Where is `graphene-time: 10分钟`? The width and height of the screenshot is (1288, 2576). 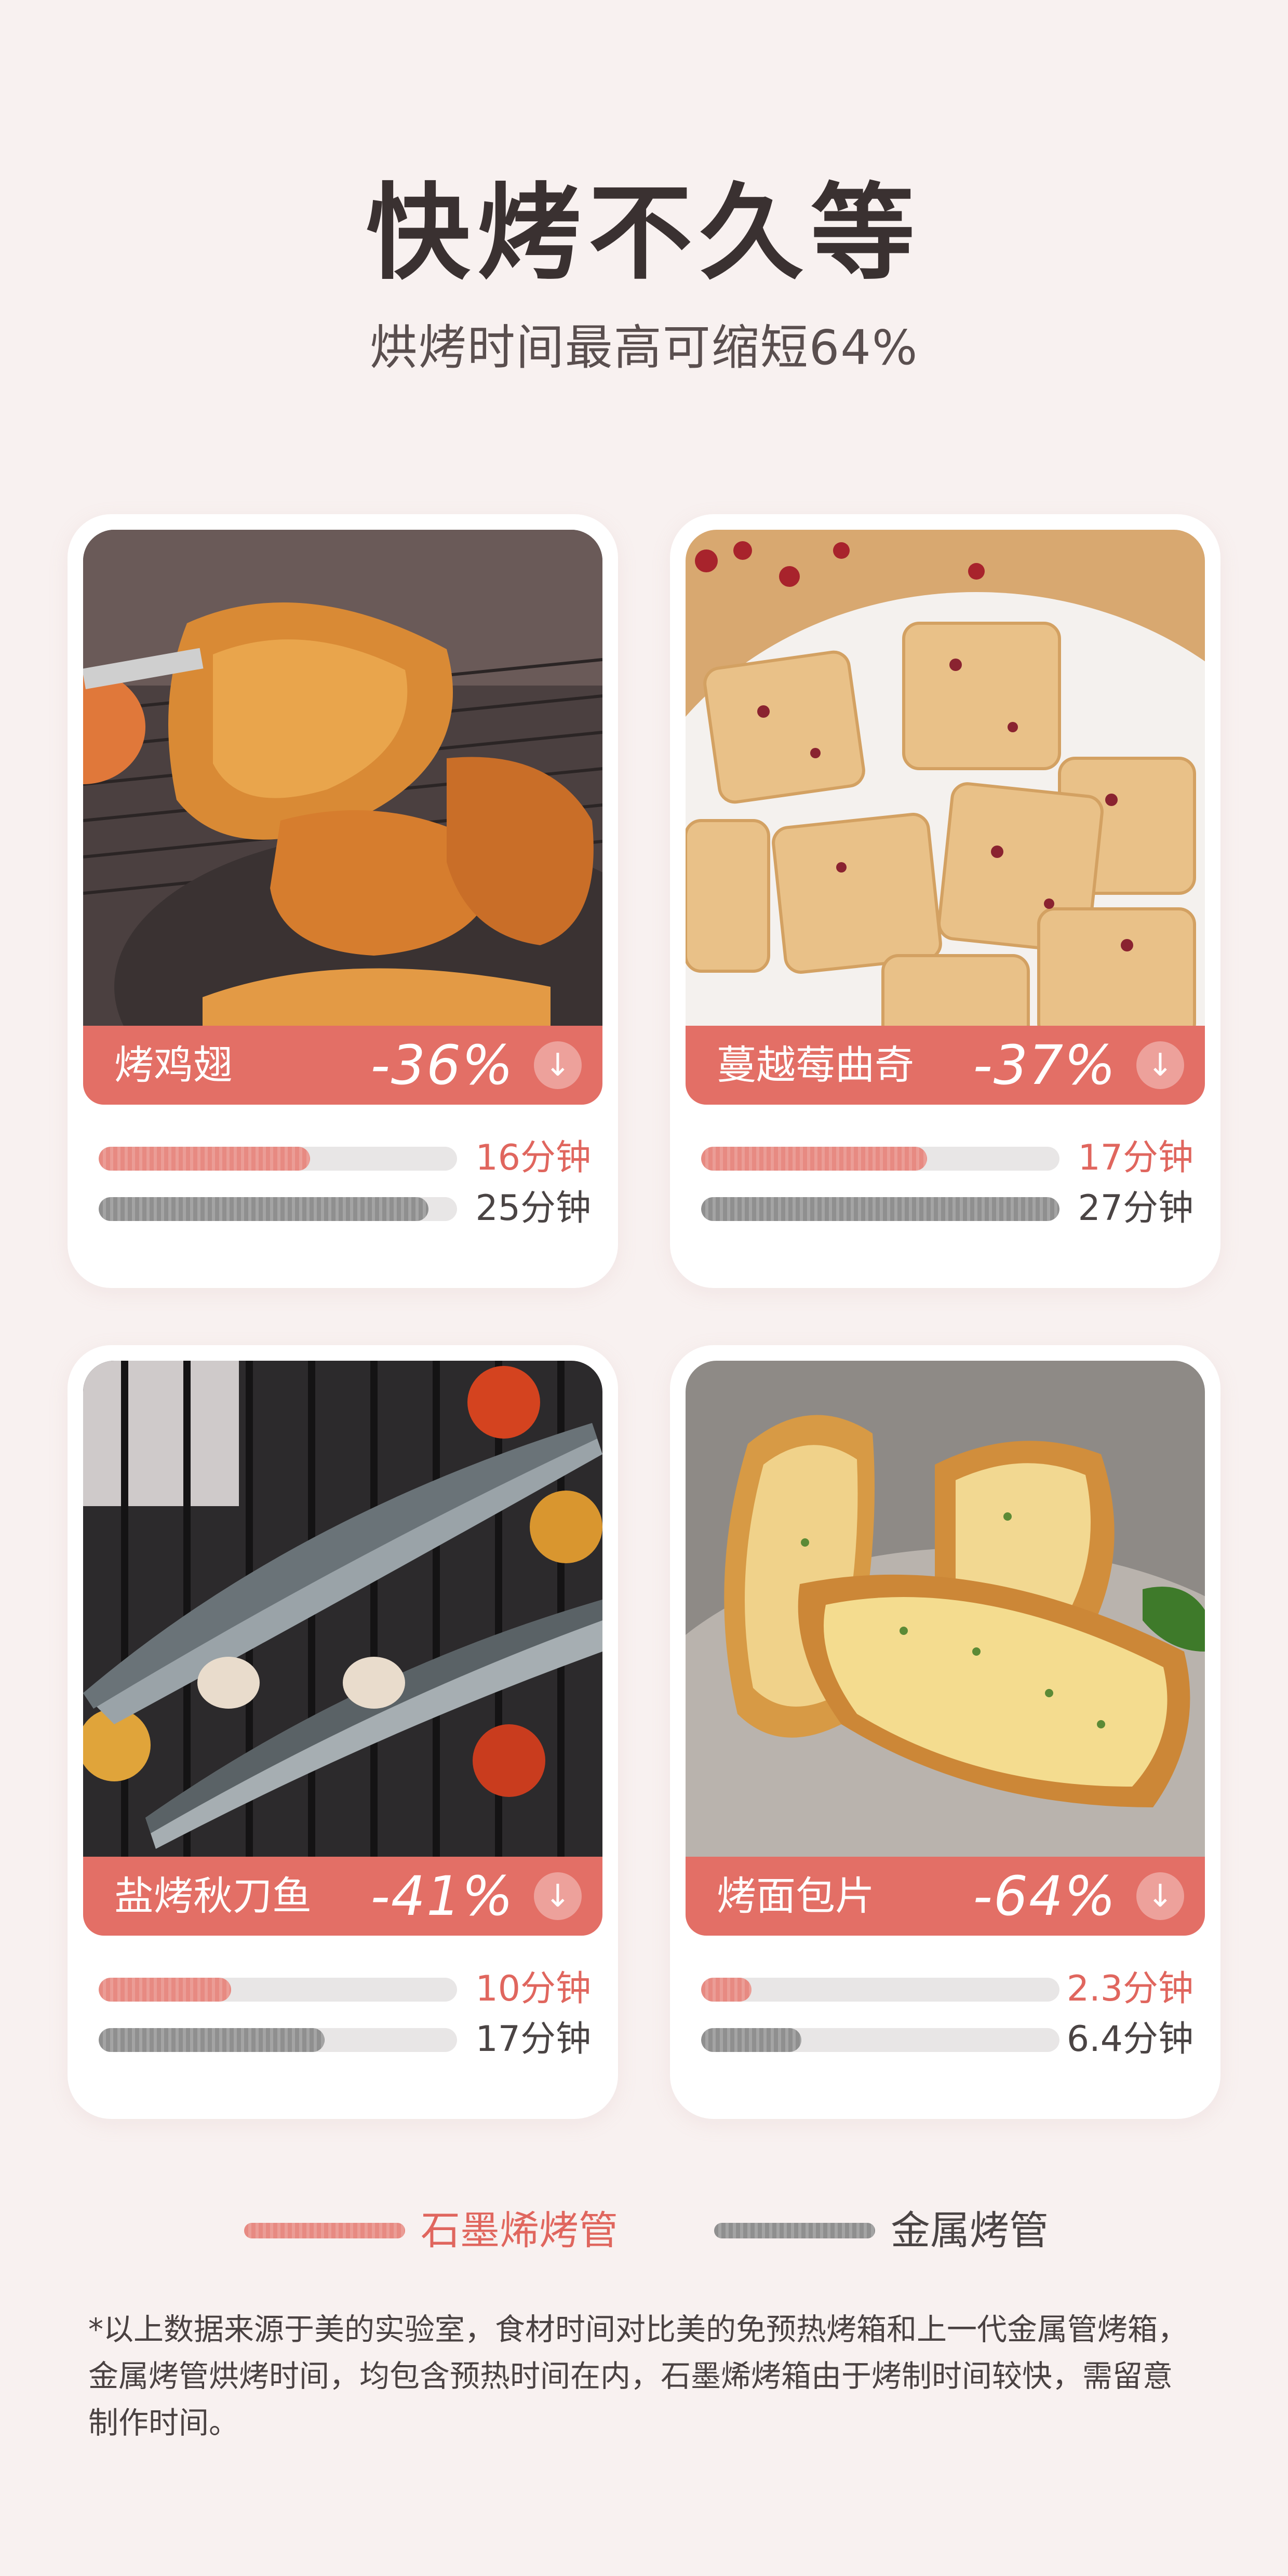 graphene-time: 10分钟 is located at coordinates (533, 1989).